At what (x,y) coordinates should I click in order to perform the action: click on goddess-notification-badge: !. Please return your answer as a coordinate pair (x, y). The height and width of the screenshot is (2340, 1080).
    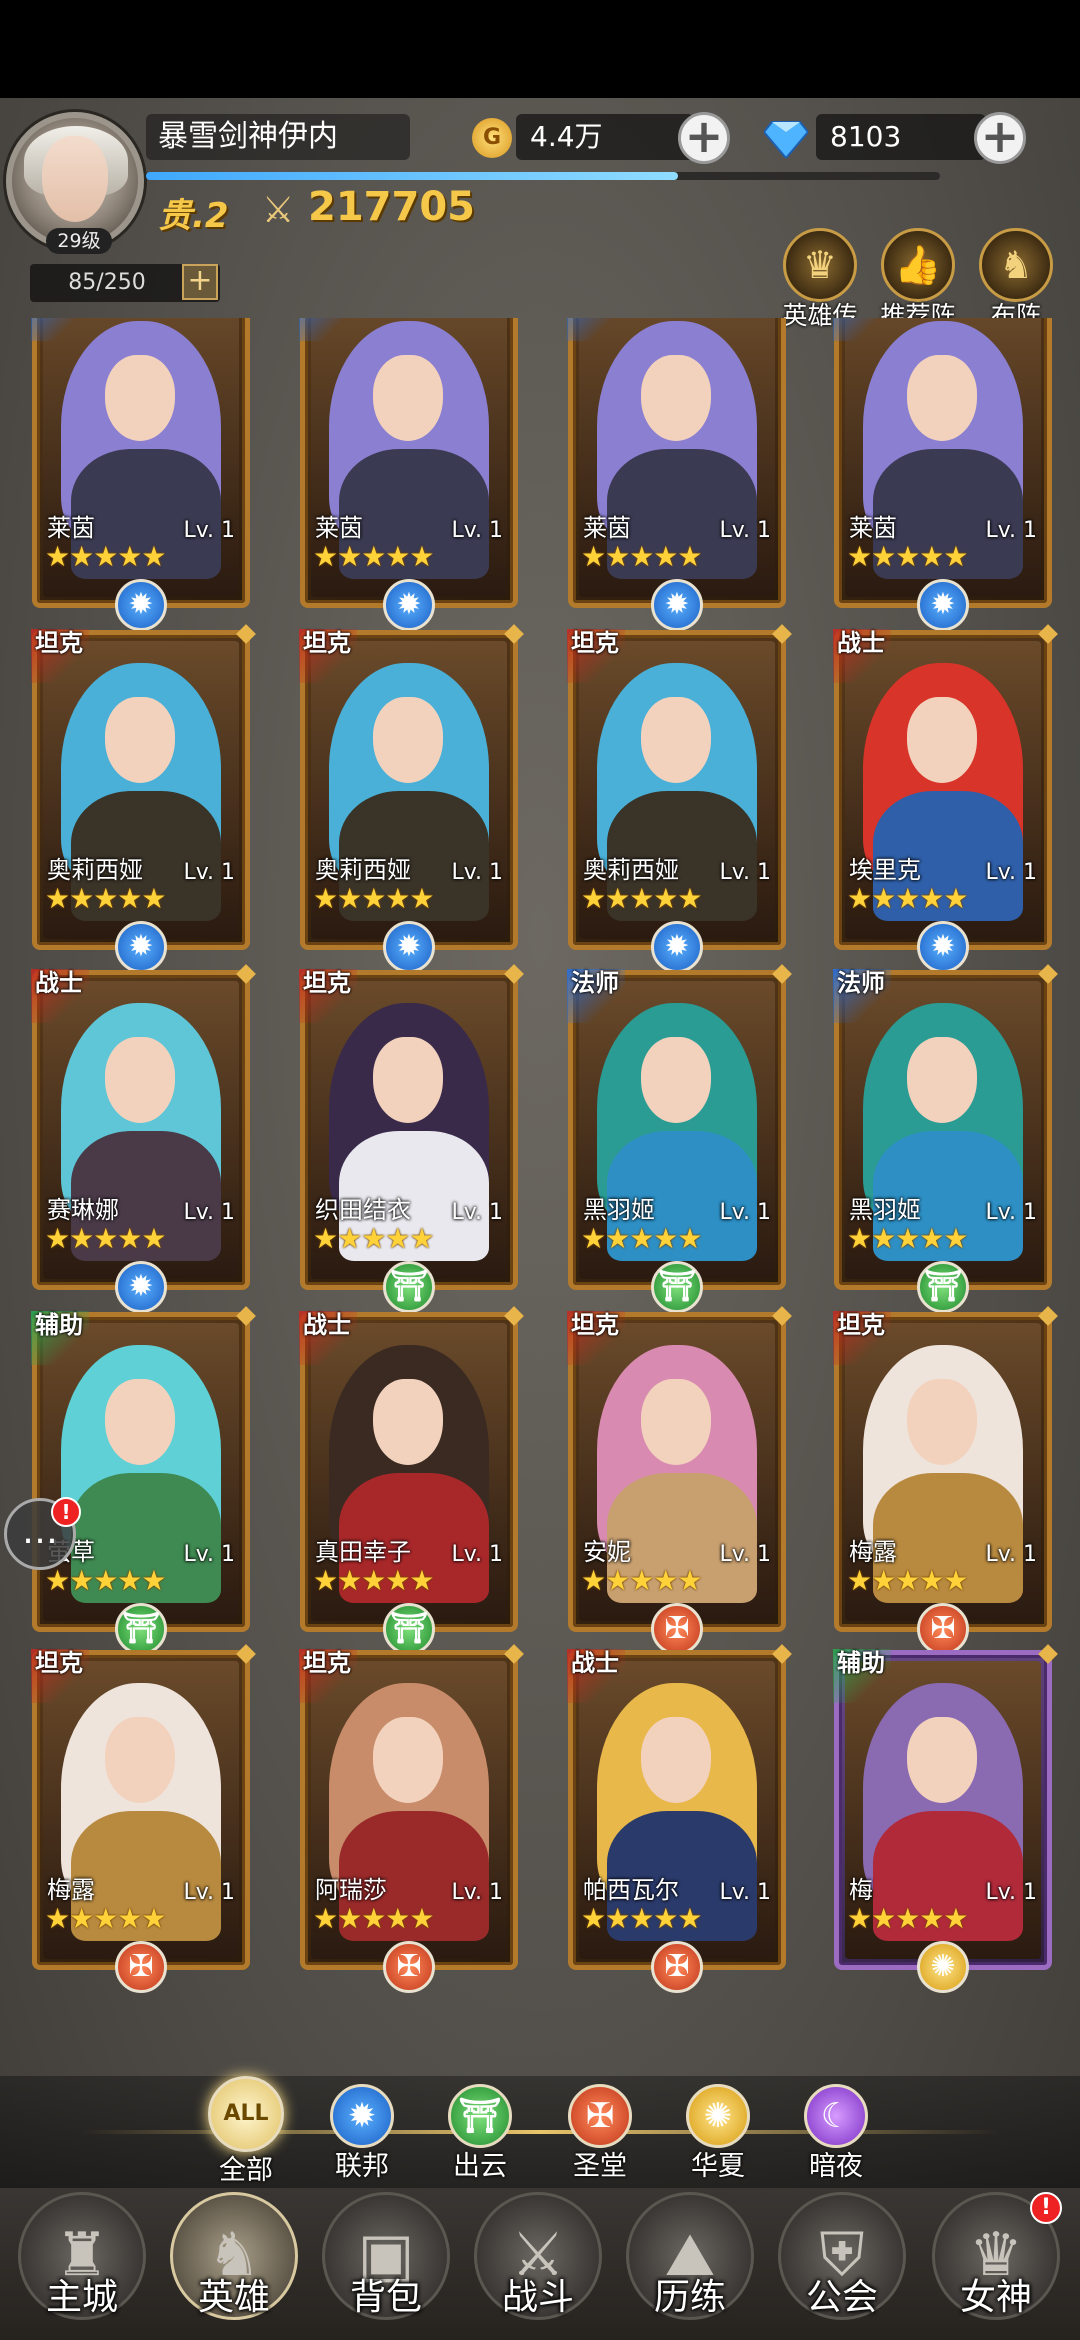
    Looking at the image, I should click on (1046, 2208).